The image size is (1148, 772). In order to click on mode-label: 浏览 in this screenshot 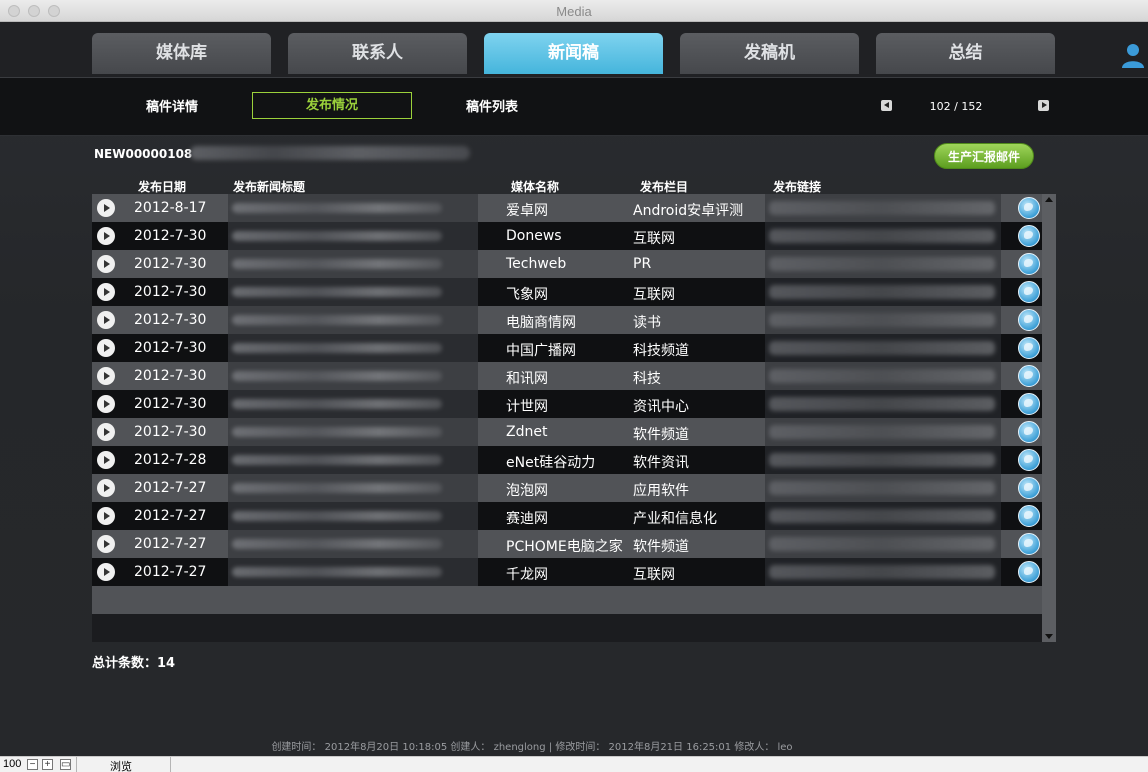, I will do `click(121, 766)`.